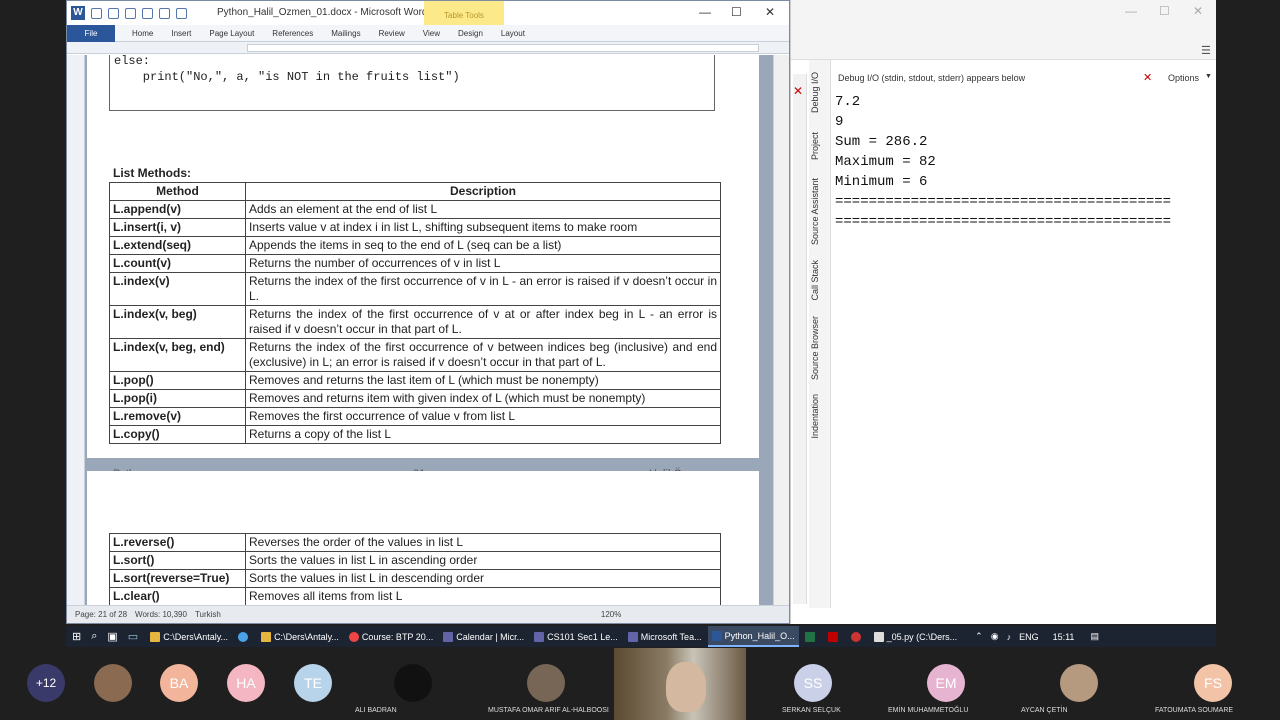  I want to click on excel-icon, so click(809, 636).